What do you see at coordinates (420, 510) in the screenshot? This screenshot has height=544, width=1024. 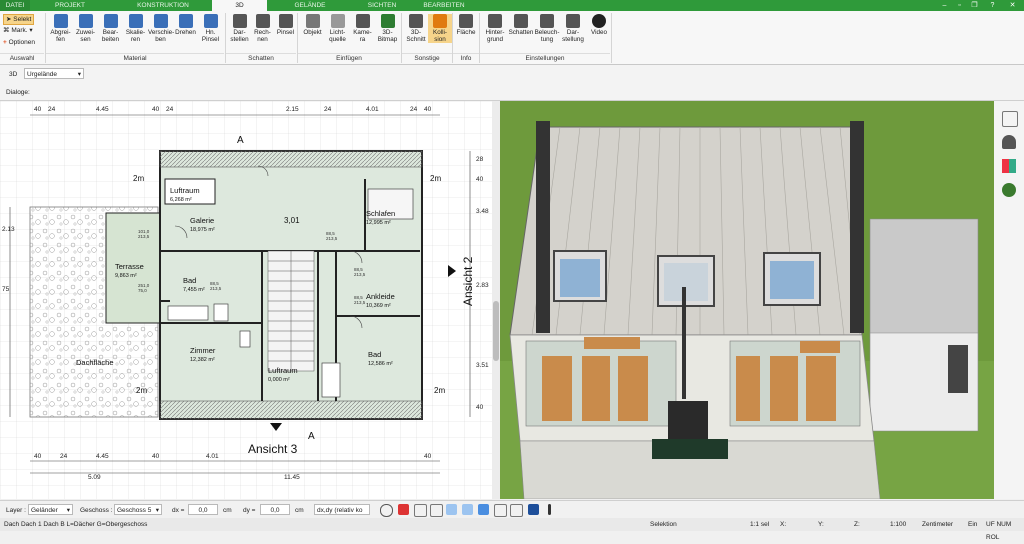 I see `snap-icon` at bounding box center [420, 510].